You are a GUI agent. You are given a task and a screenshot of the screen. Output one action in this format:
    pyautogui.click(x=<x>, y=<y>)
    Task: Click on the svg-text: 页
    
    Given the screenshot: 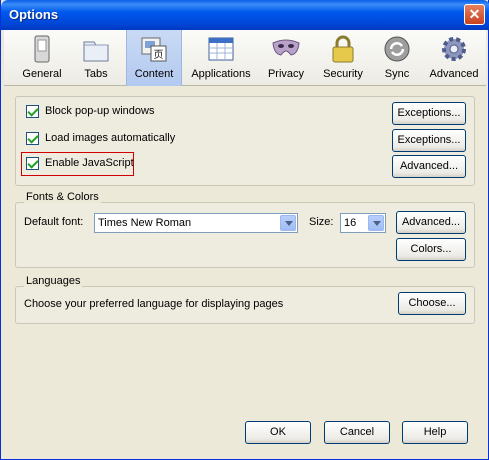 What is the action you would take?
    pyautogui.click(x=159, y=55)
    